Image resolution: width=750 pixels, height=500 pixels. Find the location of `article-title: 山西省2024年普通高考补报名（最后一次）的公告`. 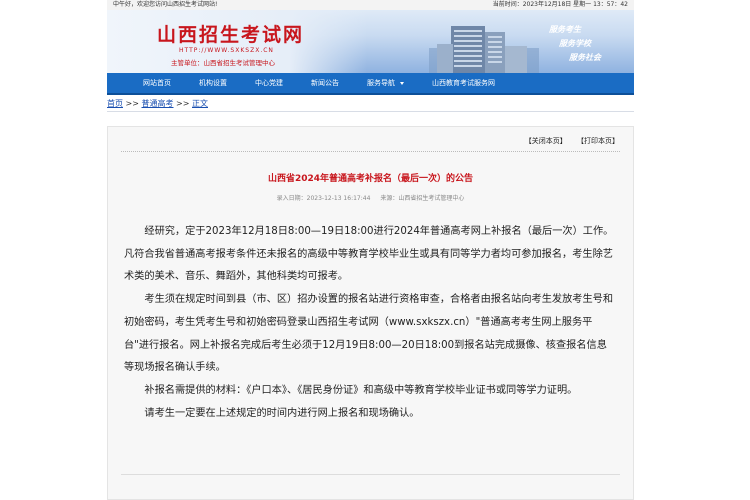

article-title: 山西省2024年普通高考补报名（最后一次）的公告 is located at coordinates (370, 179).